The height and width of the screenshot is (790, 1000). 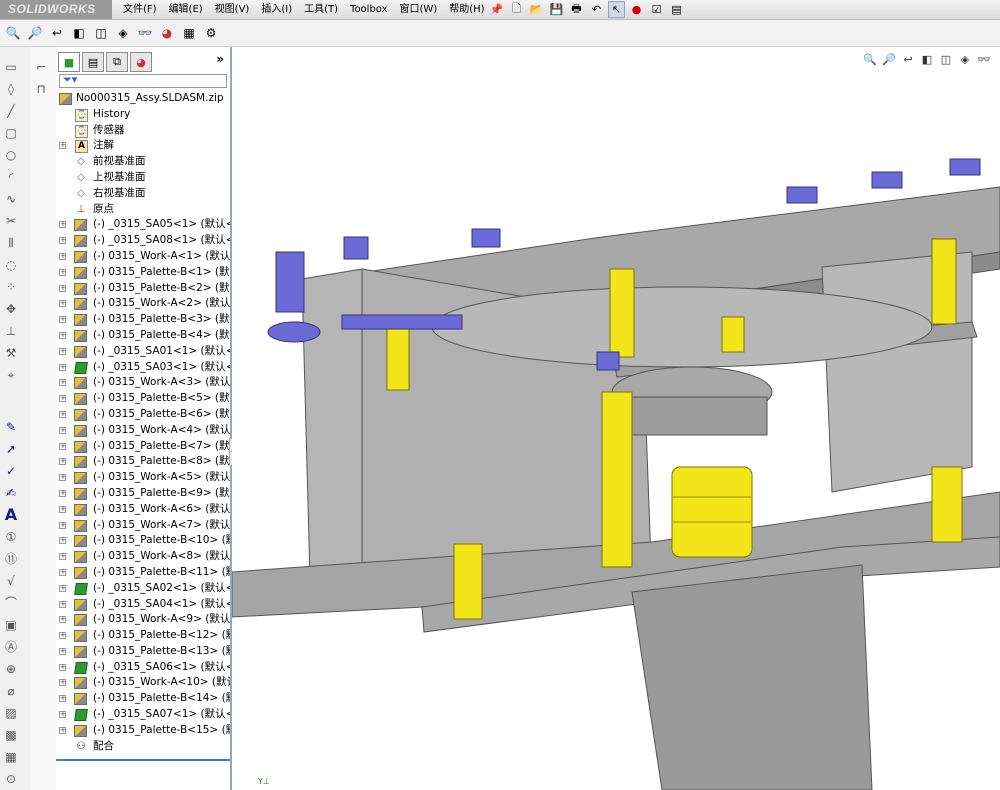 What do you see at coordinates (143, 478) in the screenshot?
I see `tree-item: + (-) 0315_Work-A<5> (默认<` at bounding box center [143, 478].